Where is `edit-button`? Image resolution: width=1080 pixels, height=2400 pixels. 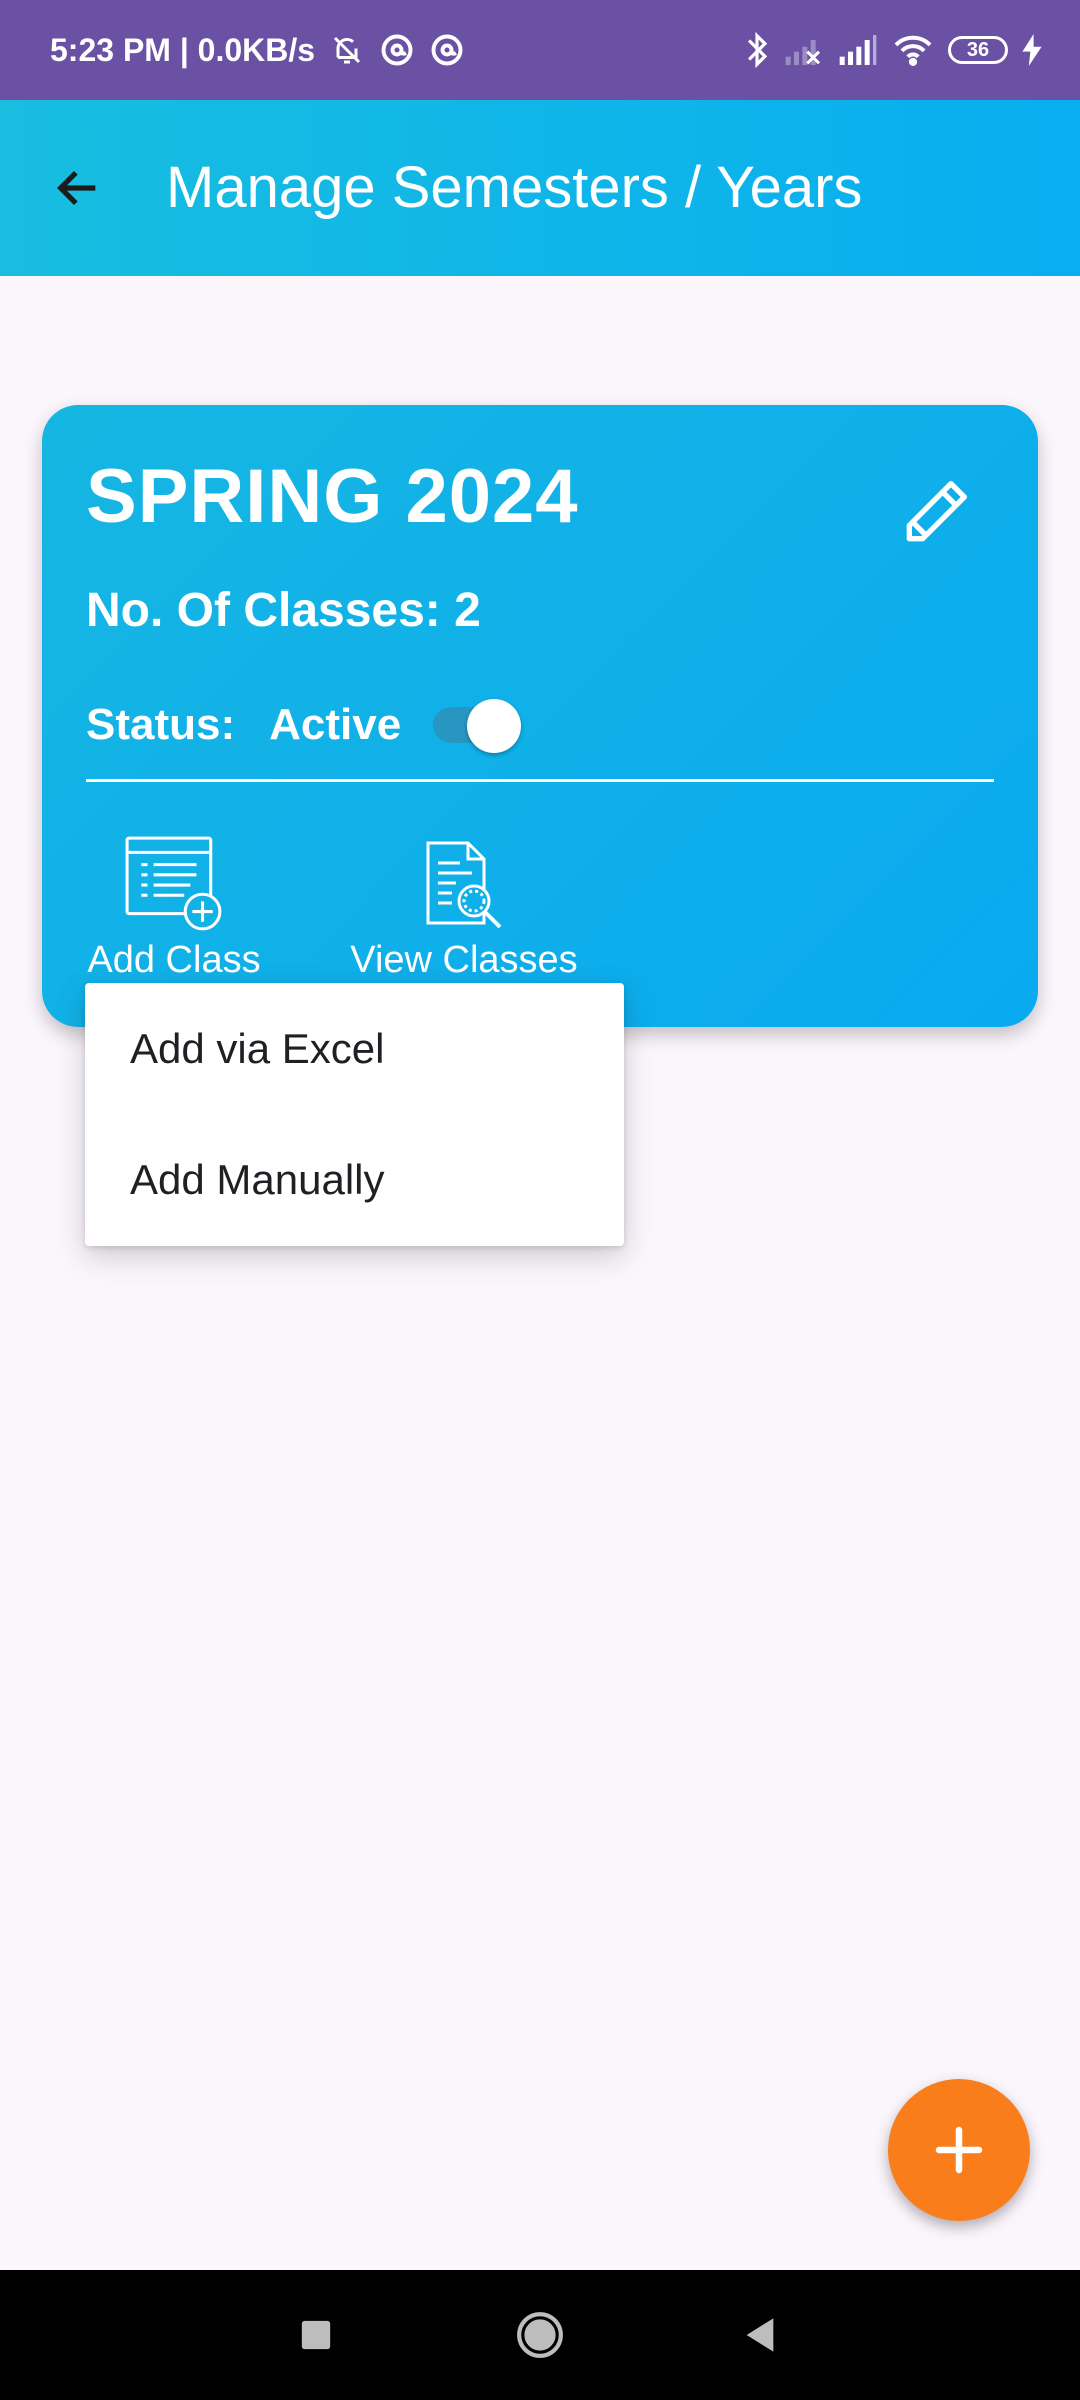 edit-button is located at coordinates (936, 512).